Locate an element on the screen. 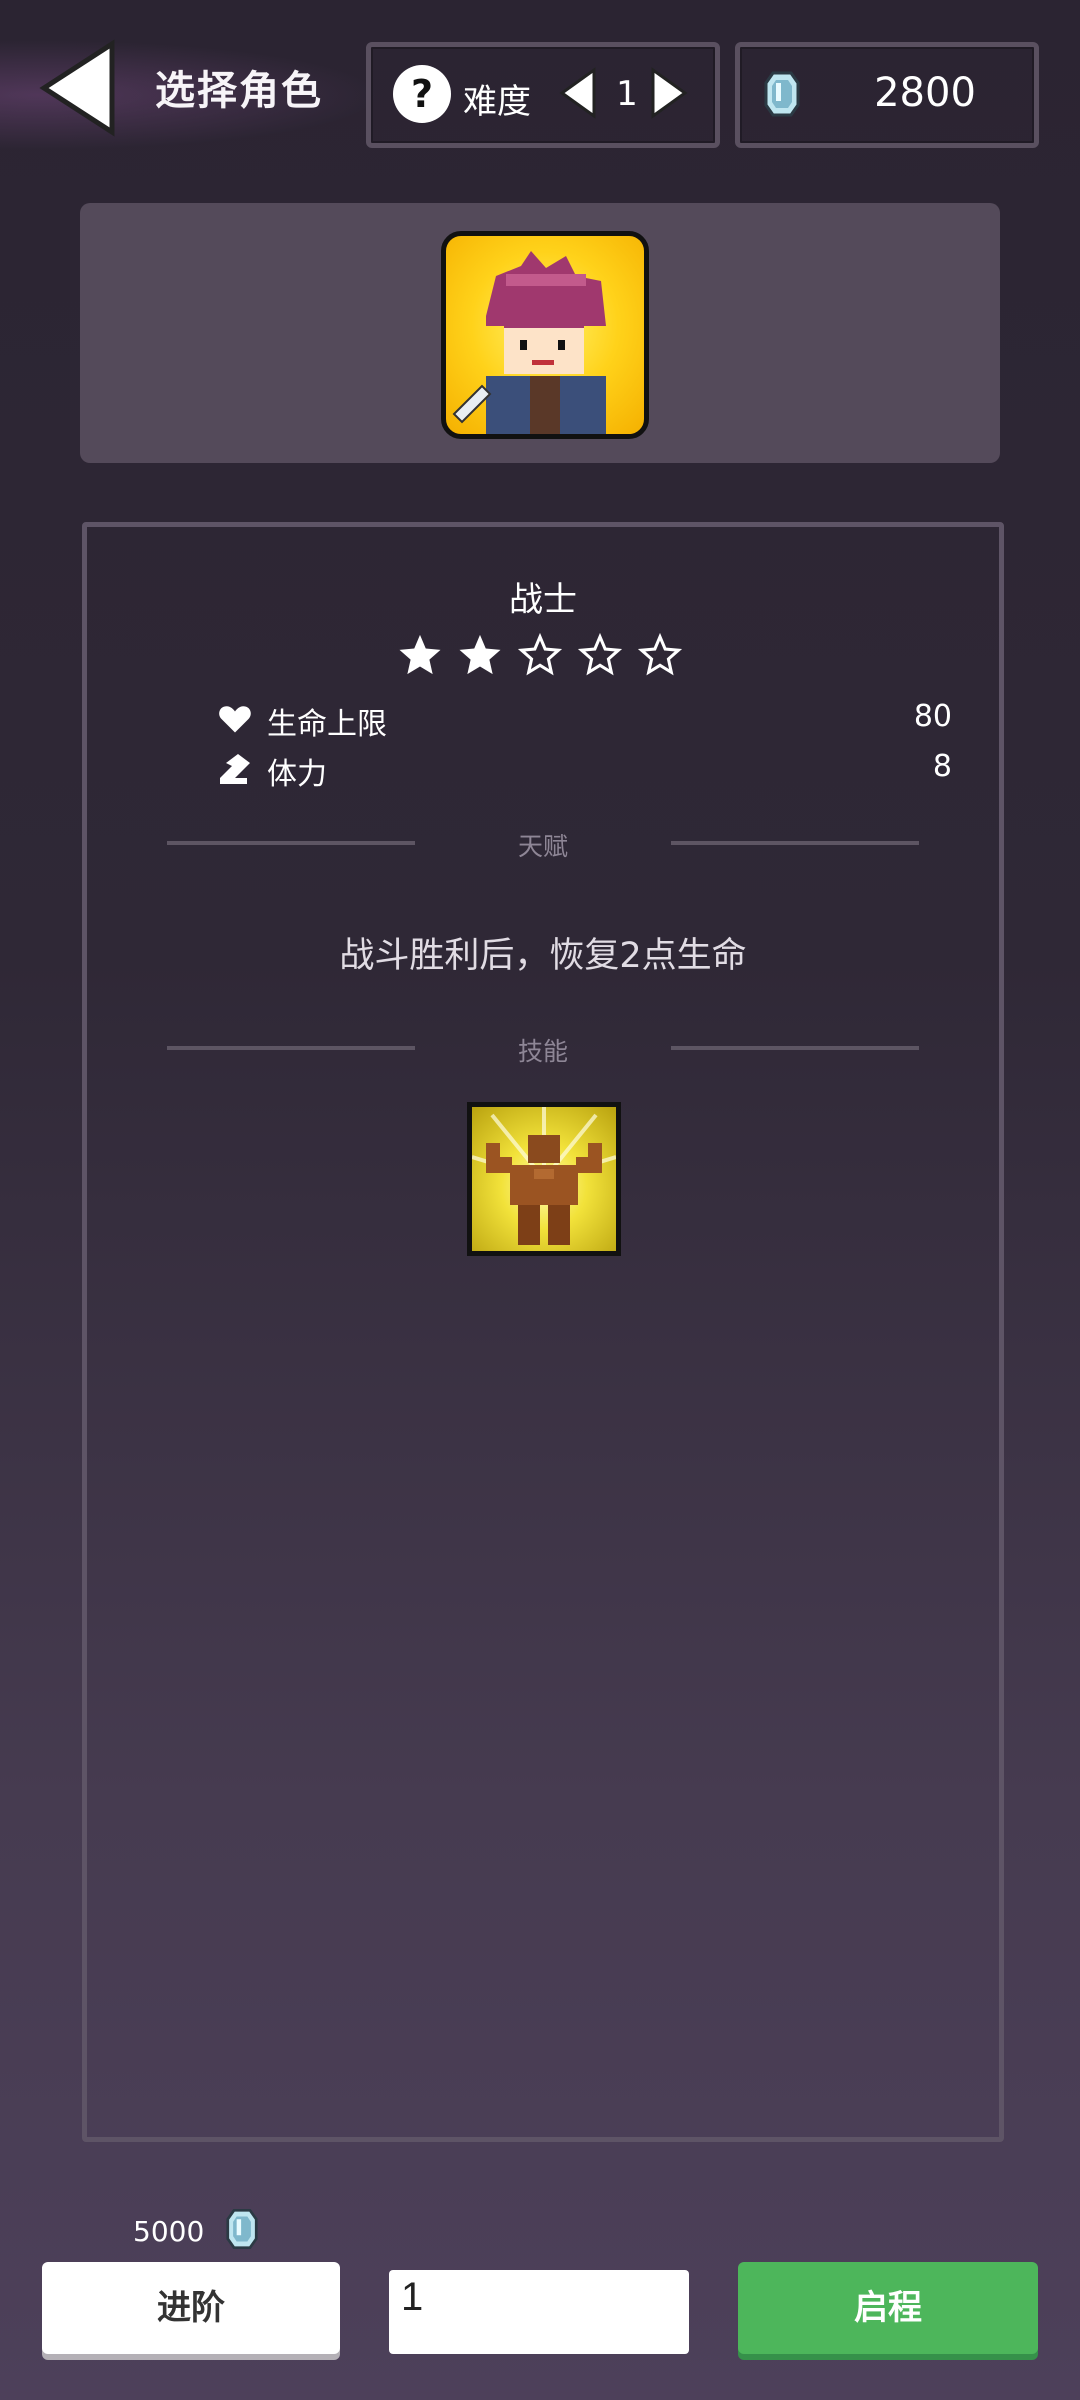 This screenshot has height=2400, width=1080. difficulty-increase-arrow-icon is located at coordinates (669, 93).